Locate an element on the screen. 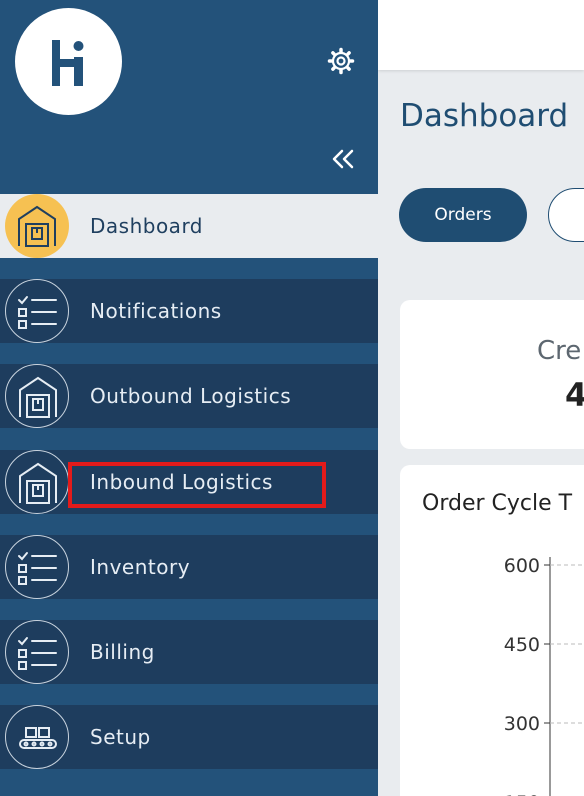 This screenshot has width=584, height=796. summary-card: Cre 4 is located at coordinates (492, 374).